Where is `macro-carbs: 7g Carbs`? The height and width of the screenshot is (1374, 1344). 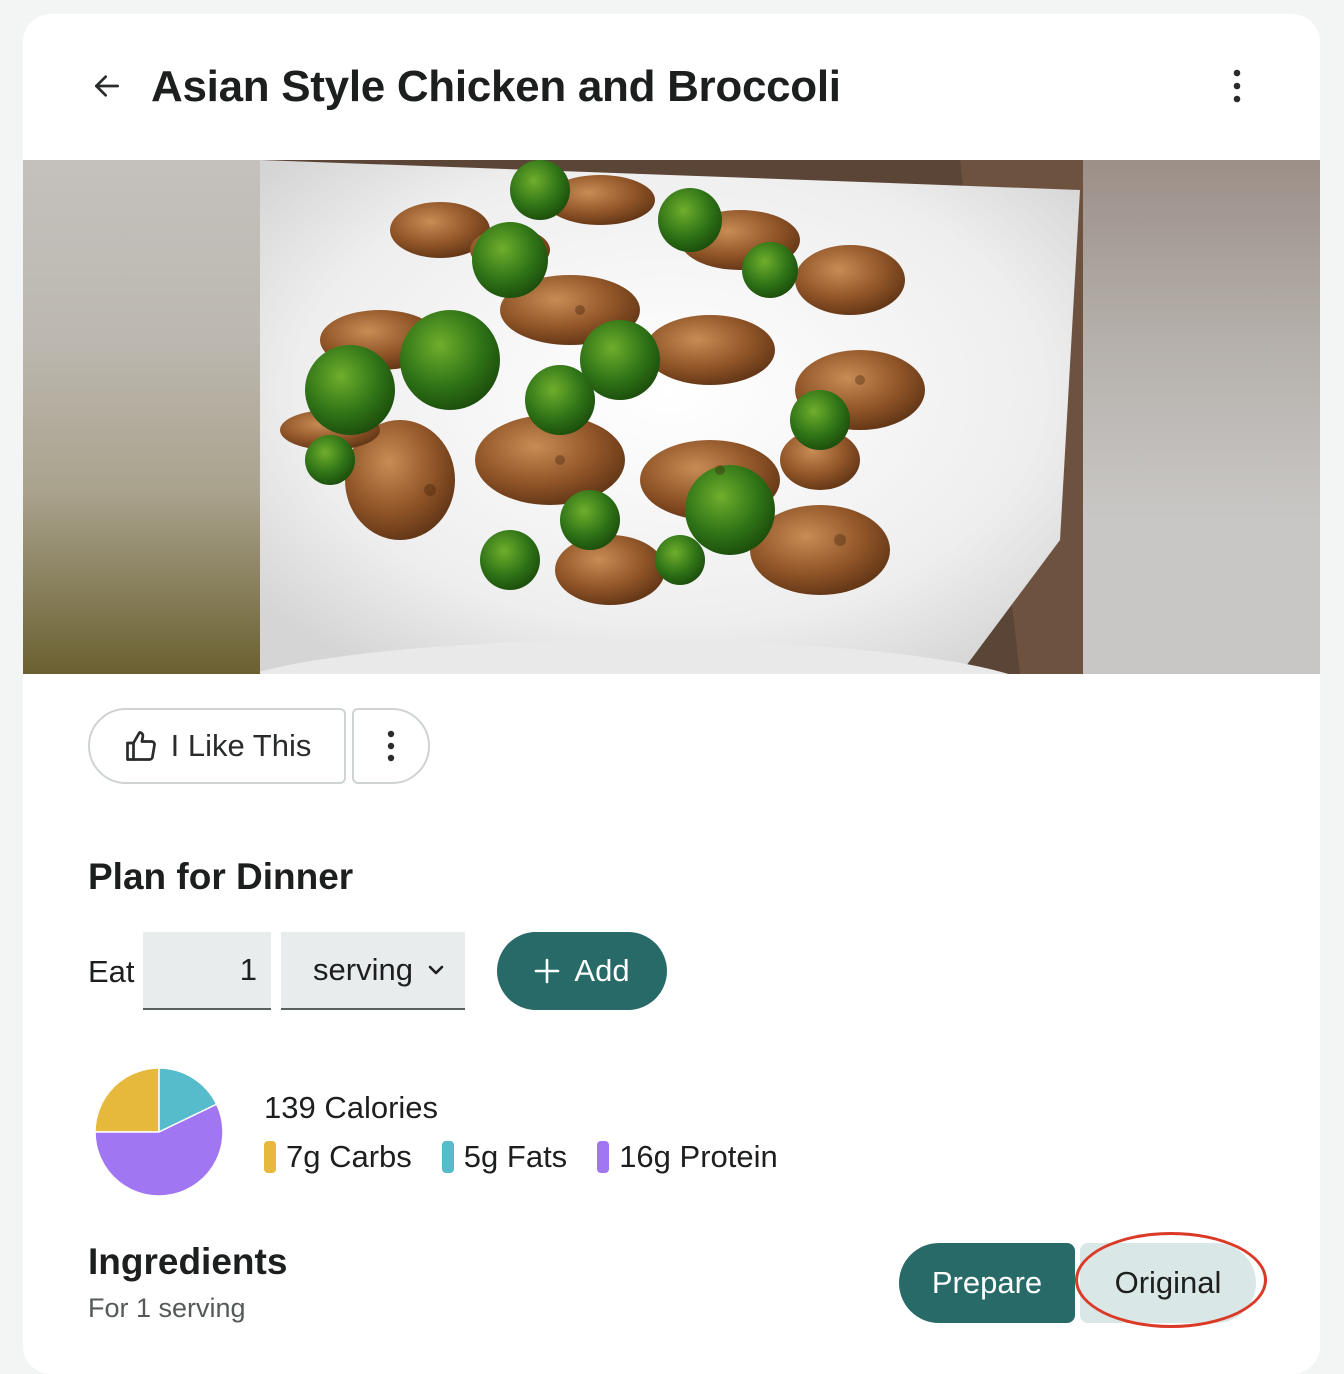 macro-carbs: 7g Carbs is located at coordinates (338, 1157).